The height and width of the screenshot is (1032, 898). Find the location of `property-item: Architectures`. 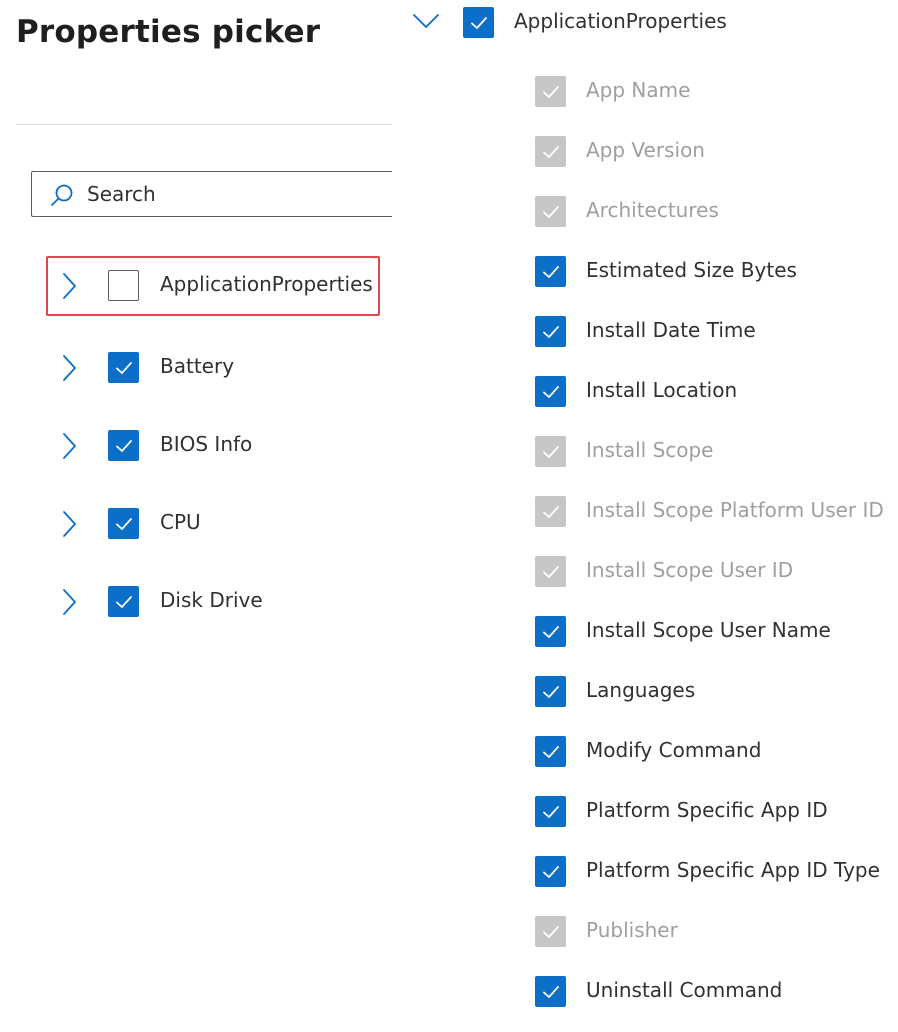

property-item: Architectures is located at coordinates (715, 213).